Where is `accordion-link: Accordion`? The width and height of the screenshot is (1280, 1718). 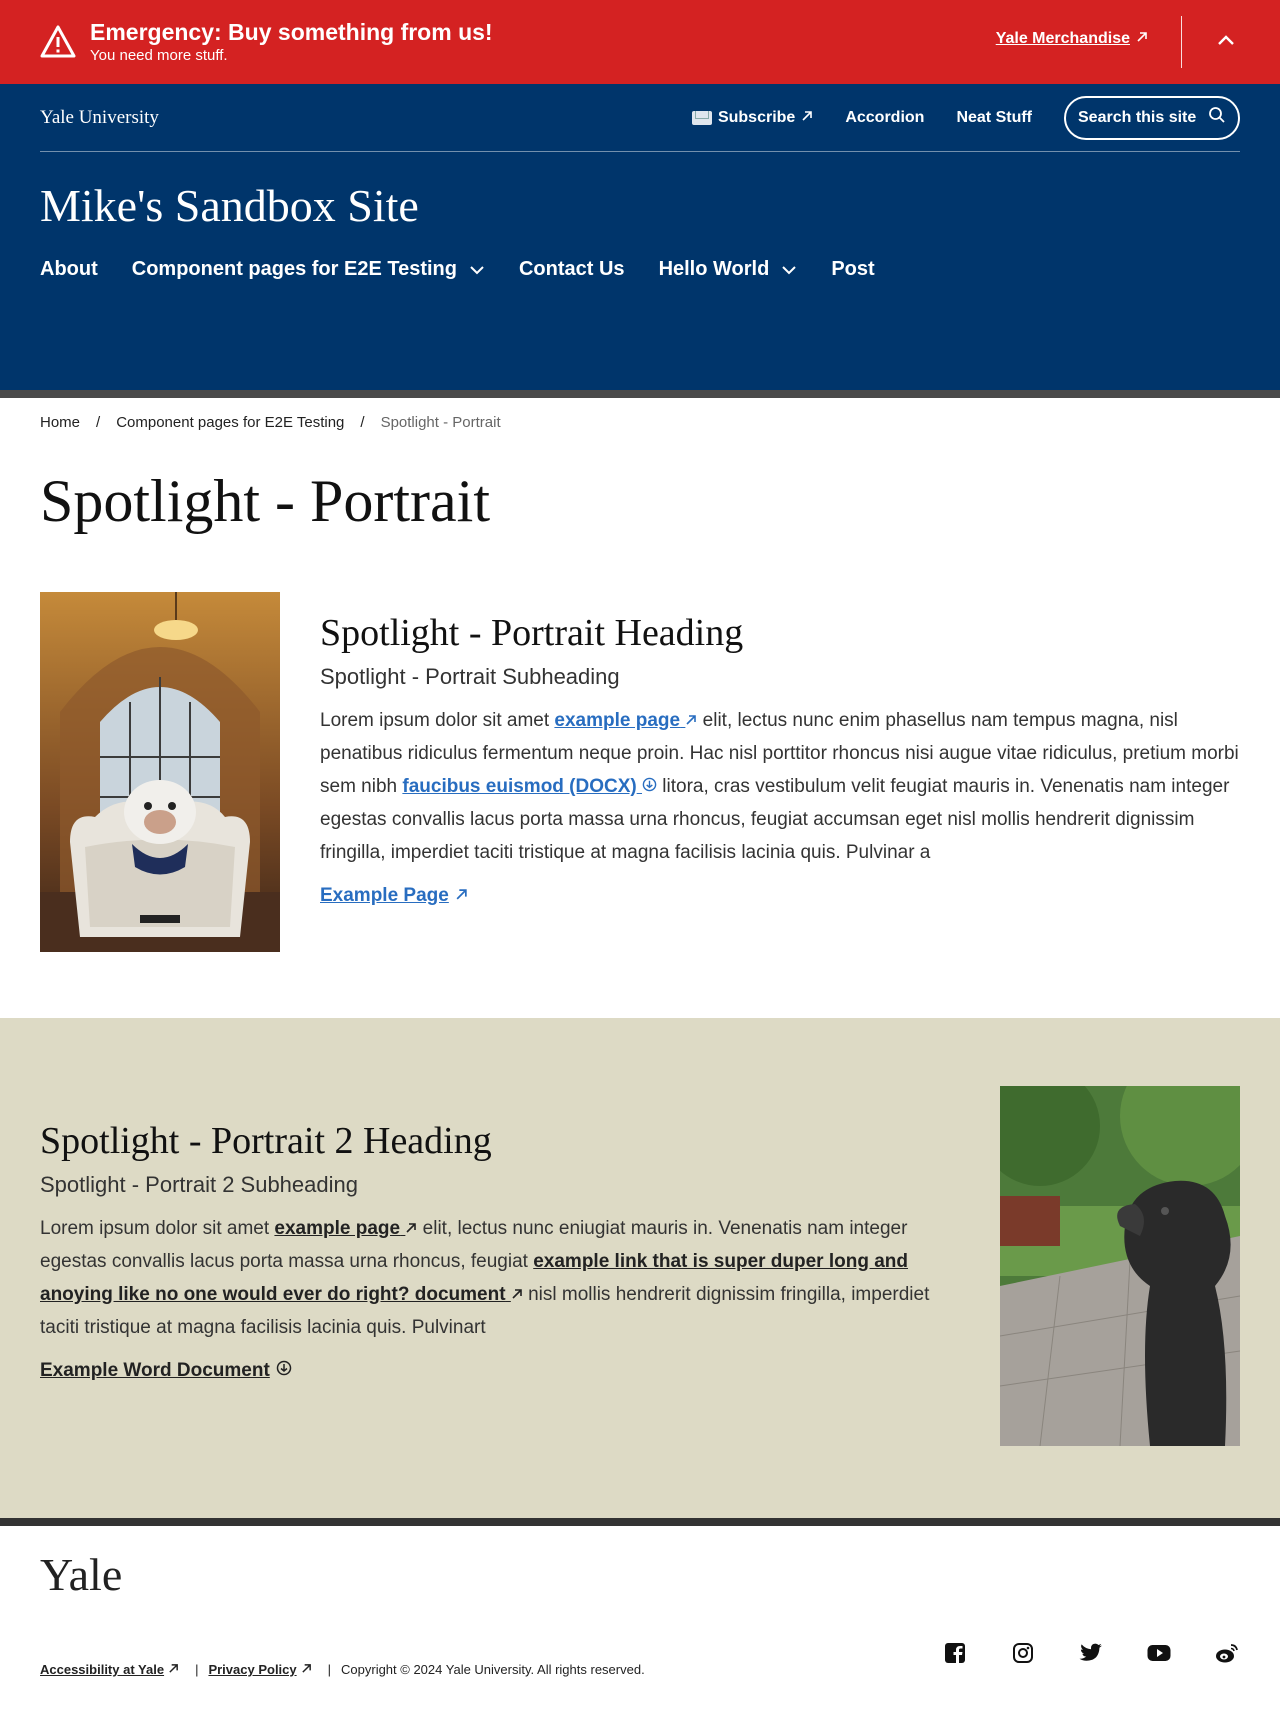 accordion-link: Accordion is located at coordinates (884, 118).